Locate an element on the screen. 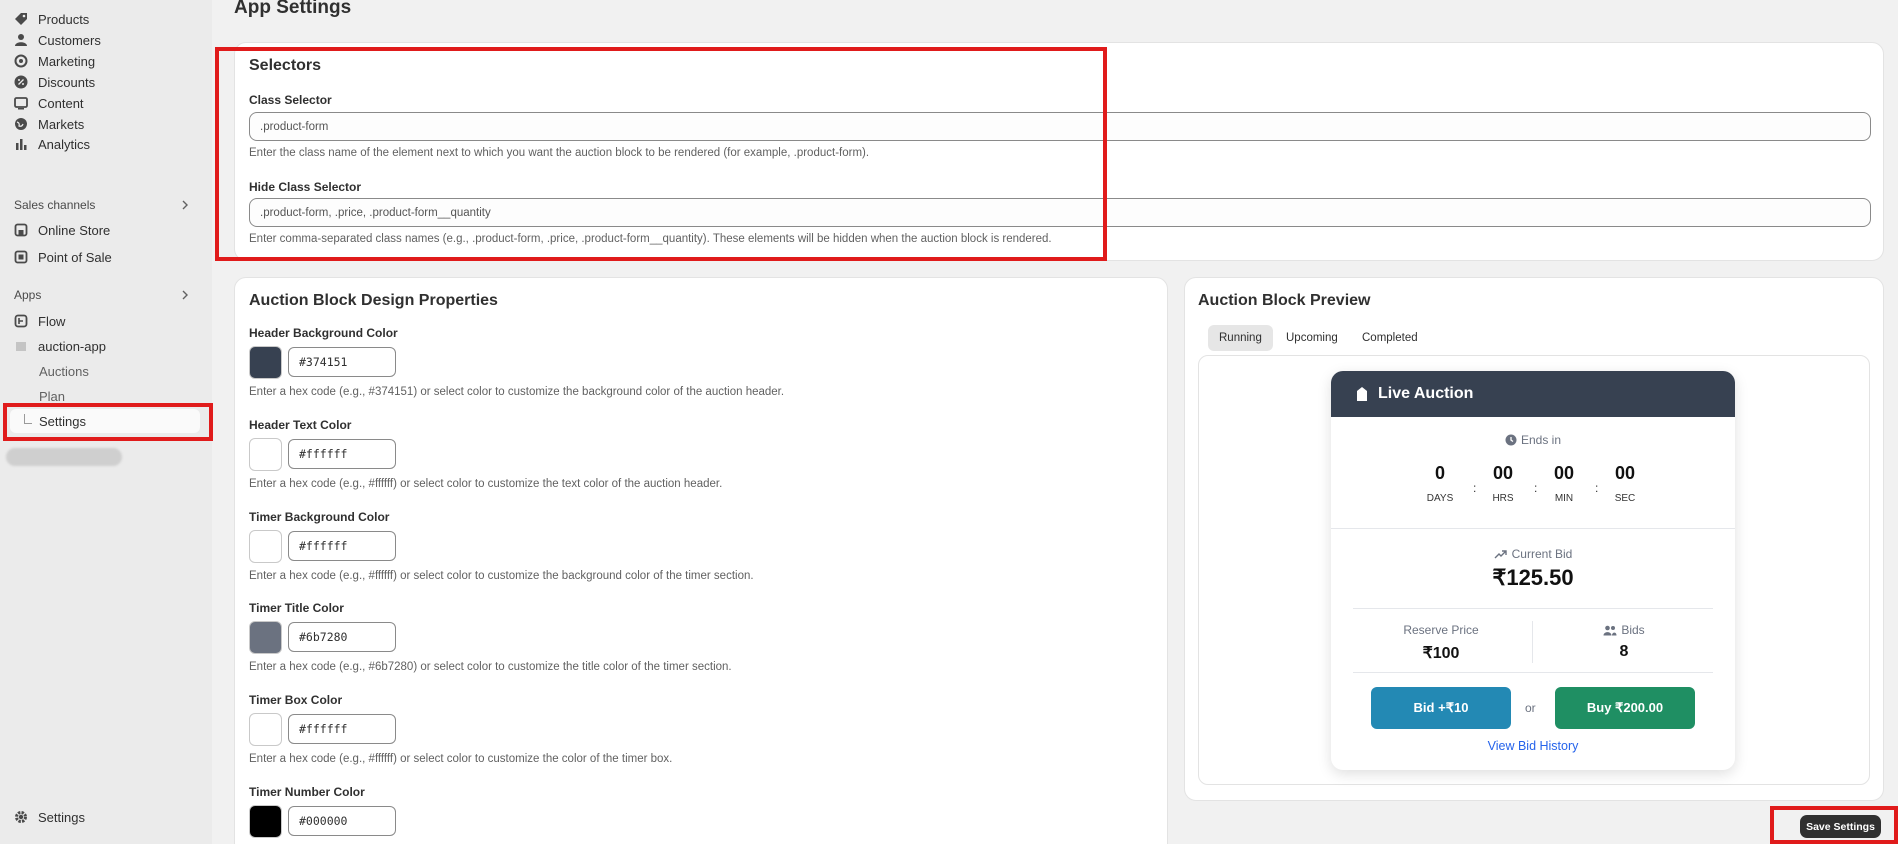 The image size is (1898, 844). timer-number-swatch is located at coordinates (265, 821).